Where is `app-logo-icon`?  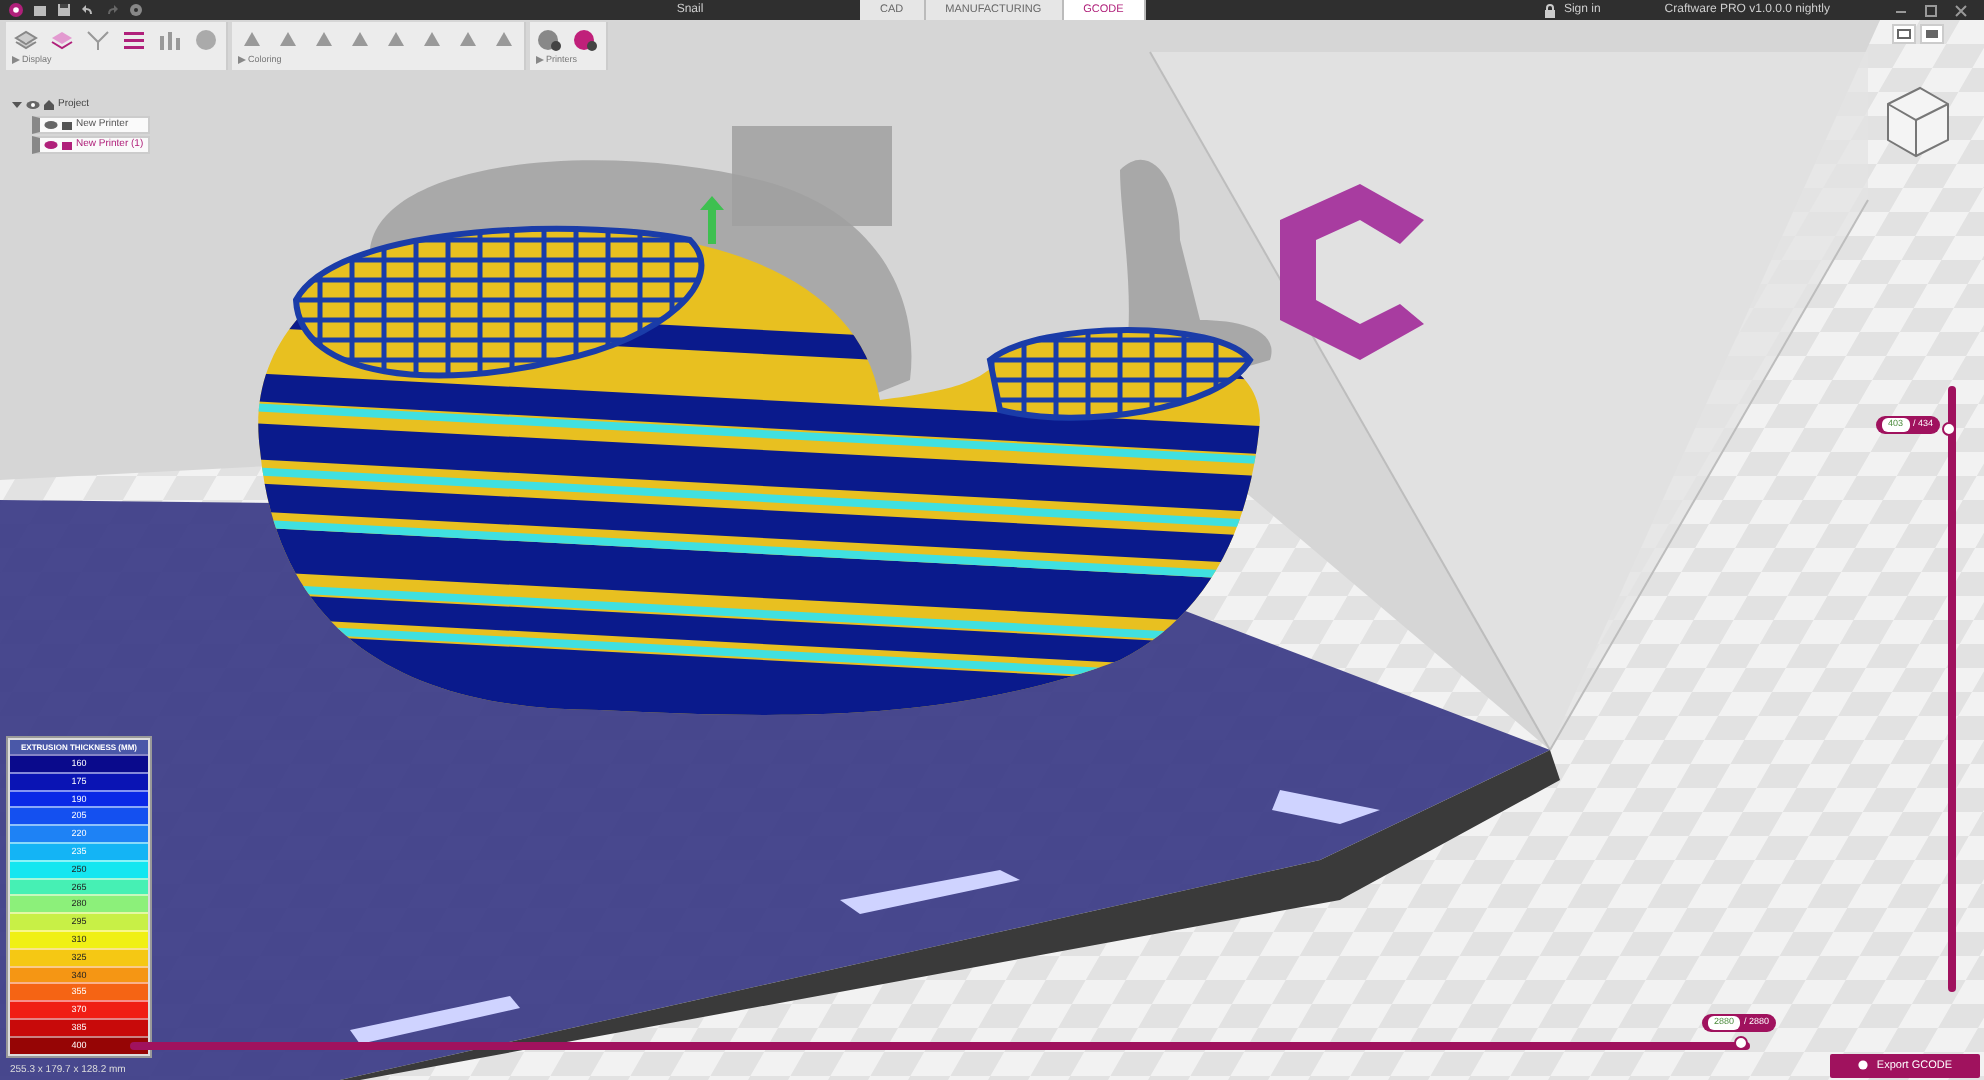
app-logo-icon is located at coordinates (16, 10).